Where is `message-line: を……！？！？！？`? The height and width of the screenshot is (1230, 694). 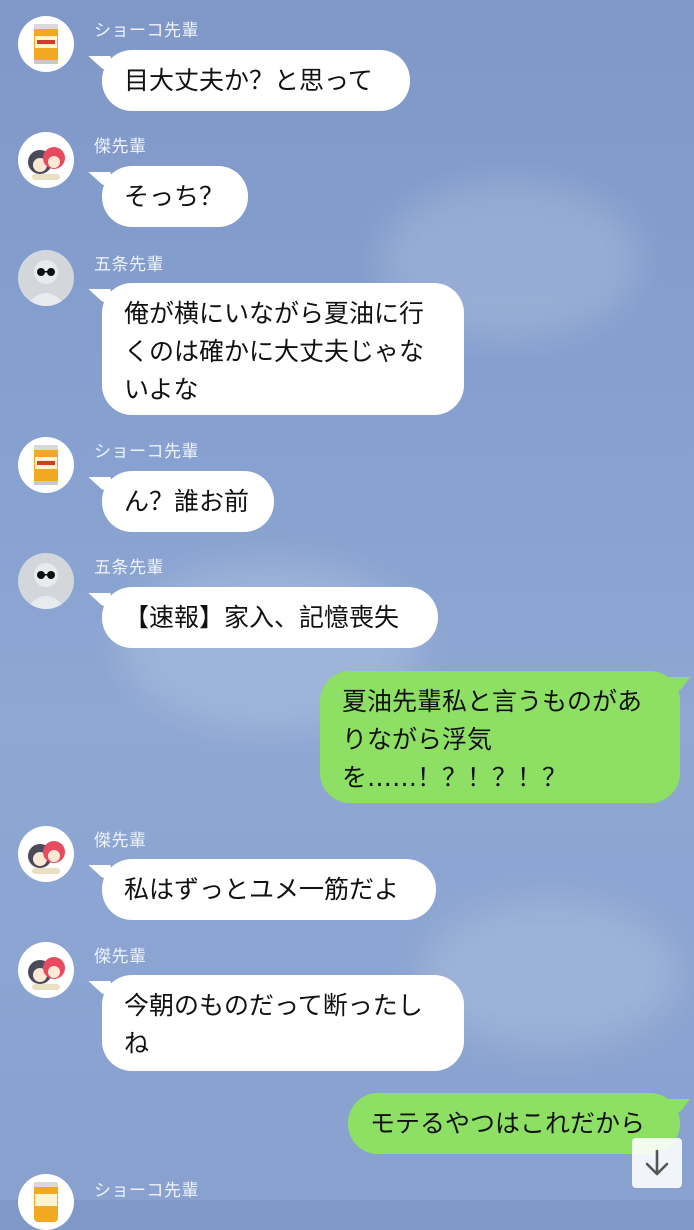
message-line: を……！？！？！？ is located at coordinates (455, 777).